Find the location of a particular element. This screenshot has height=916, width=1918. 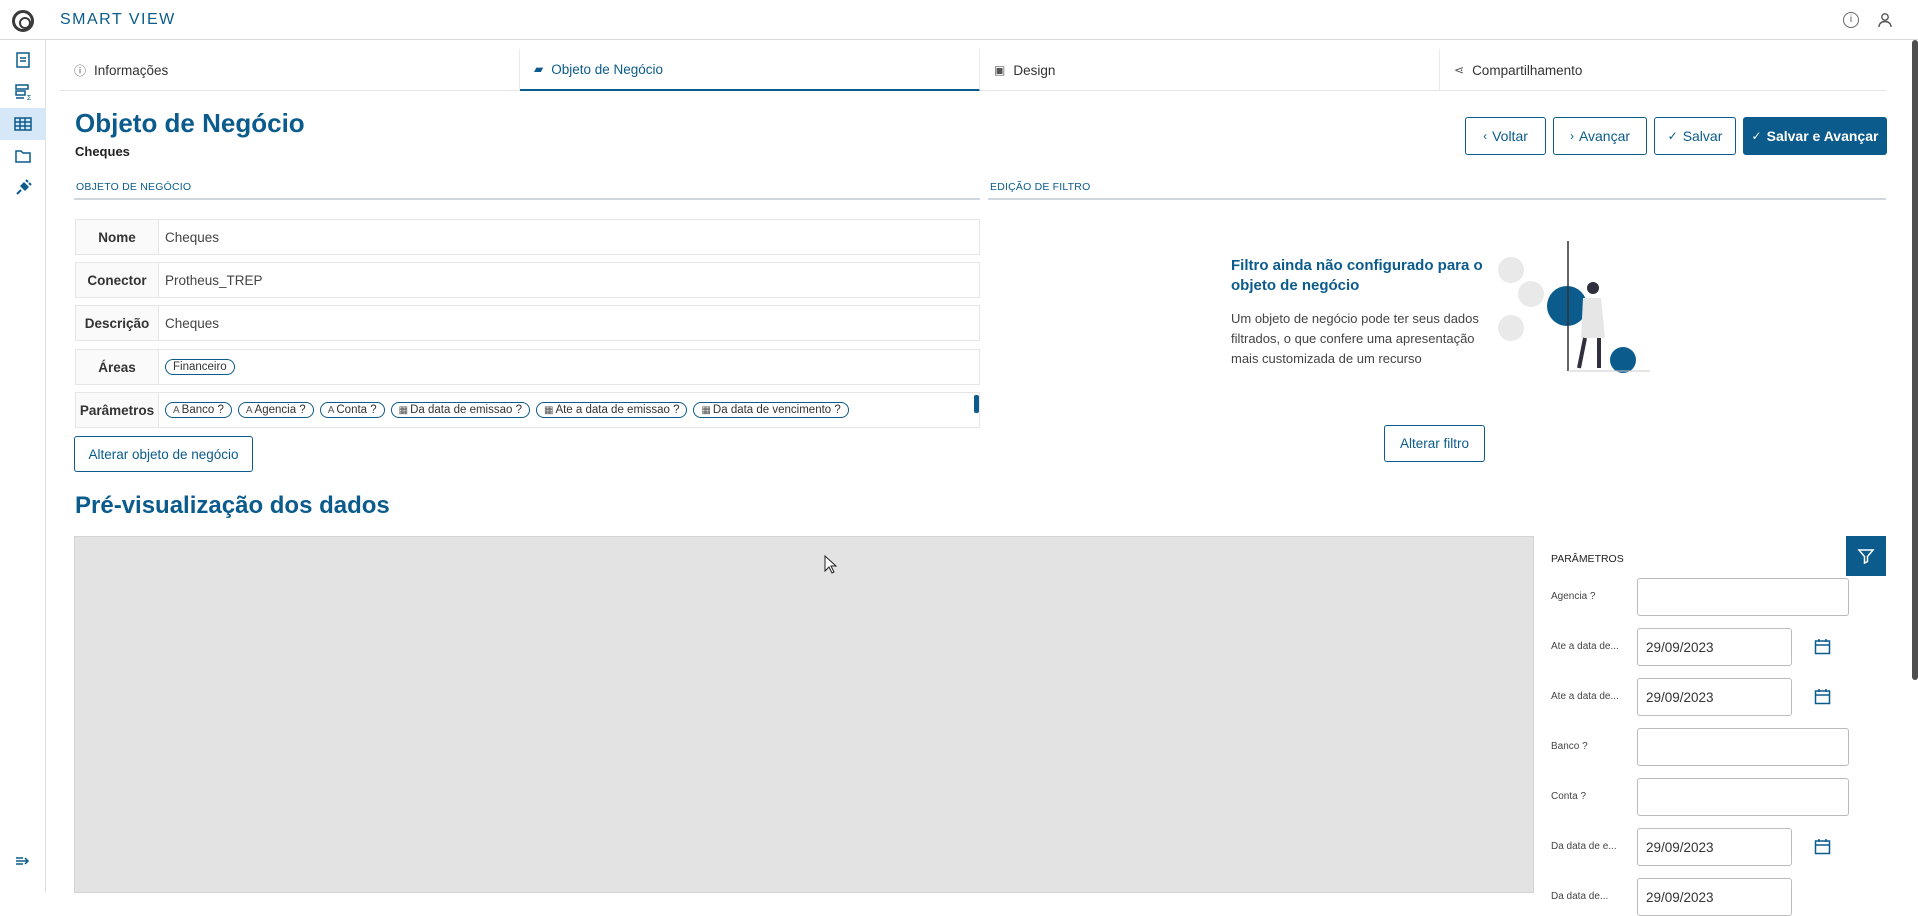

change-filter-button: Alterar filtro is located at coordinates (1434, 443).